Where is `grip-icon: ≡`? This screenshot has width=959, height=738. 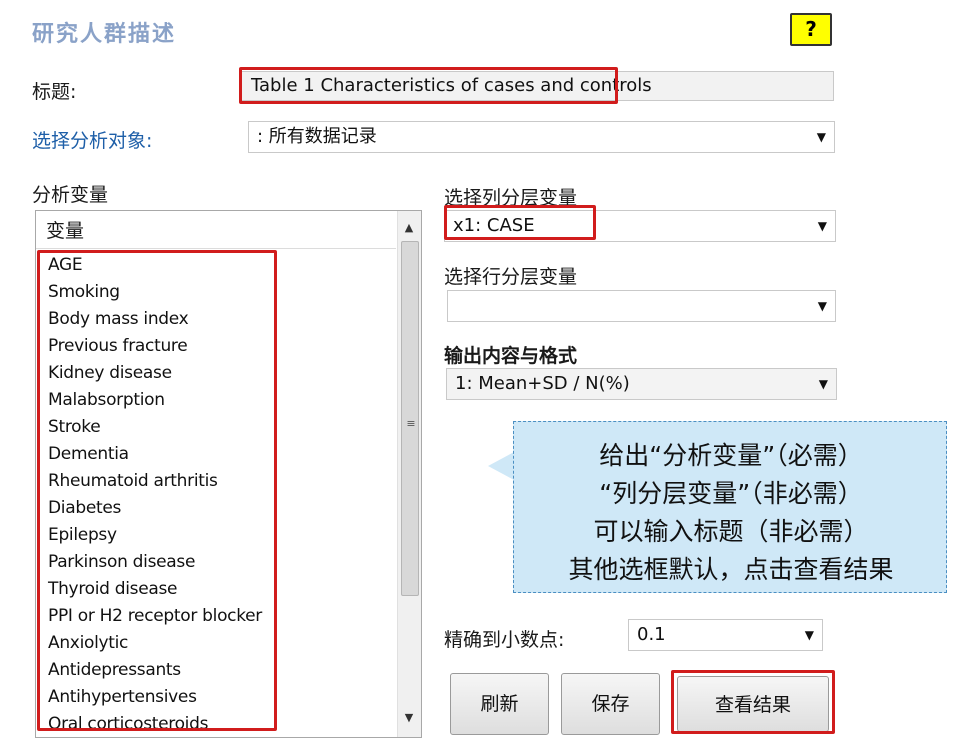 grip-icon: ≡ is located at coordinates (411, 423).